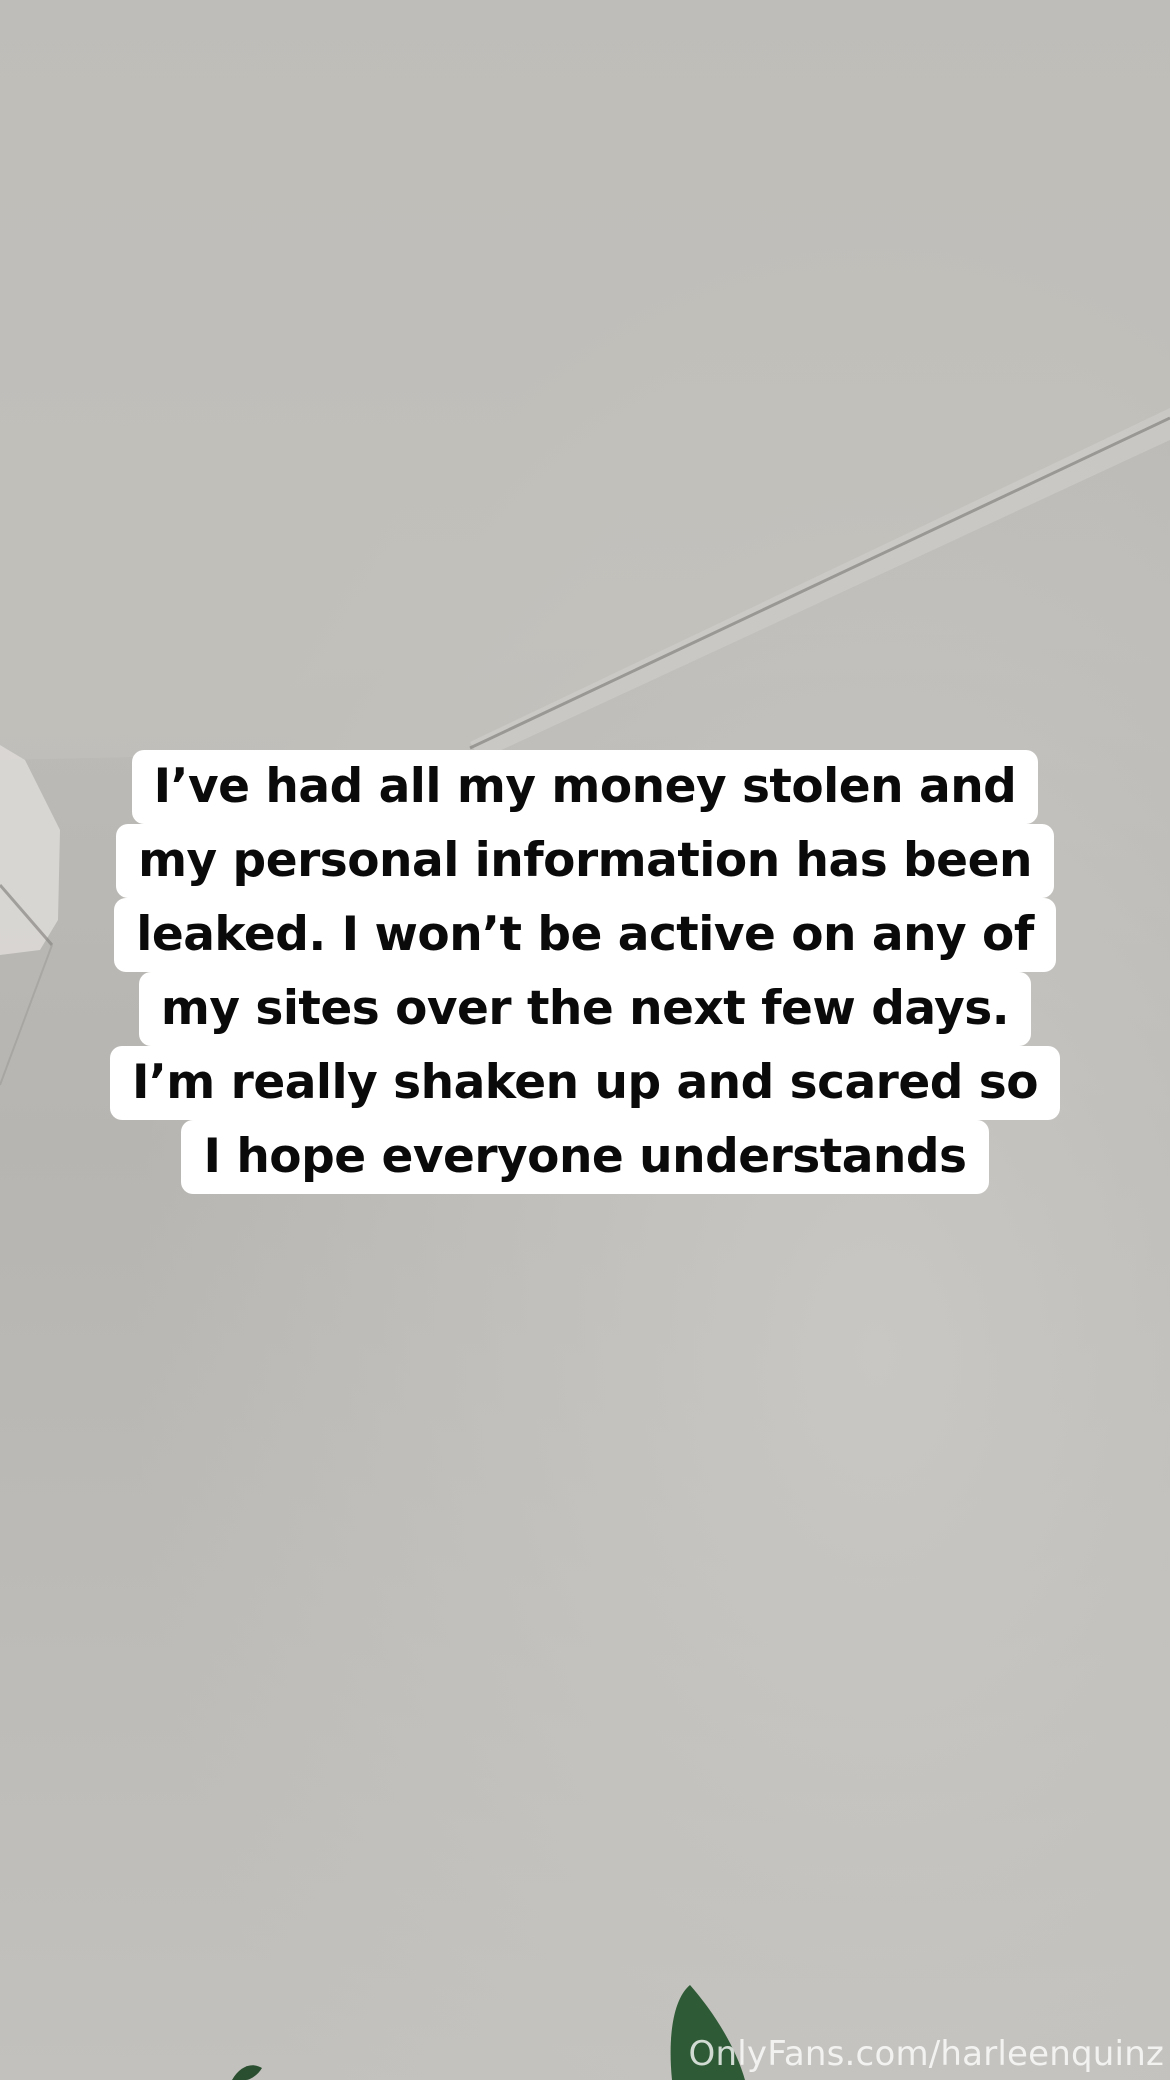  I want to click on caption-line-3: leaked. I won’t be active on any of, so click(585, 935).